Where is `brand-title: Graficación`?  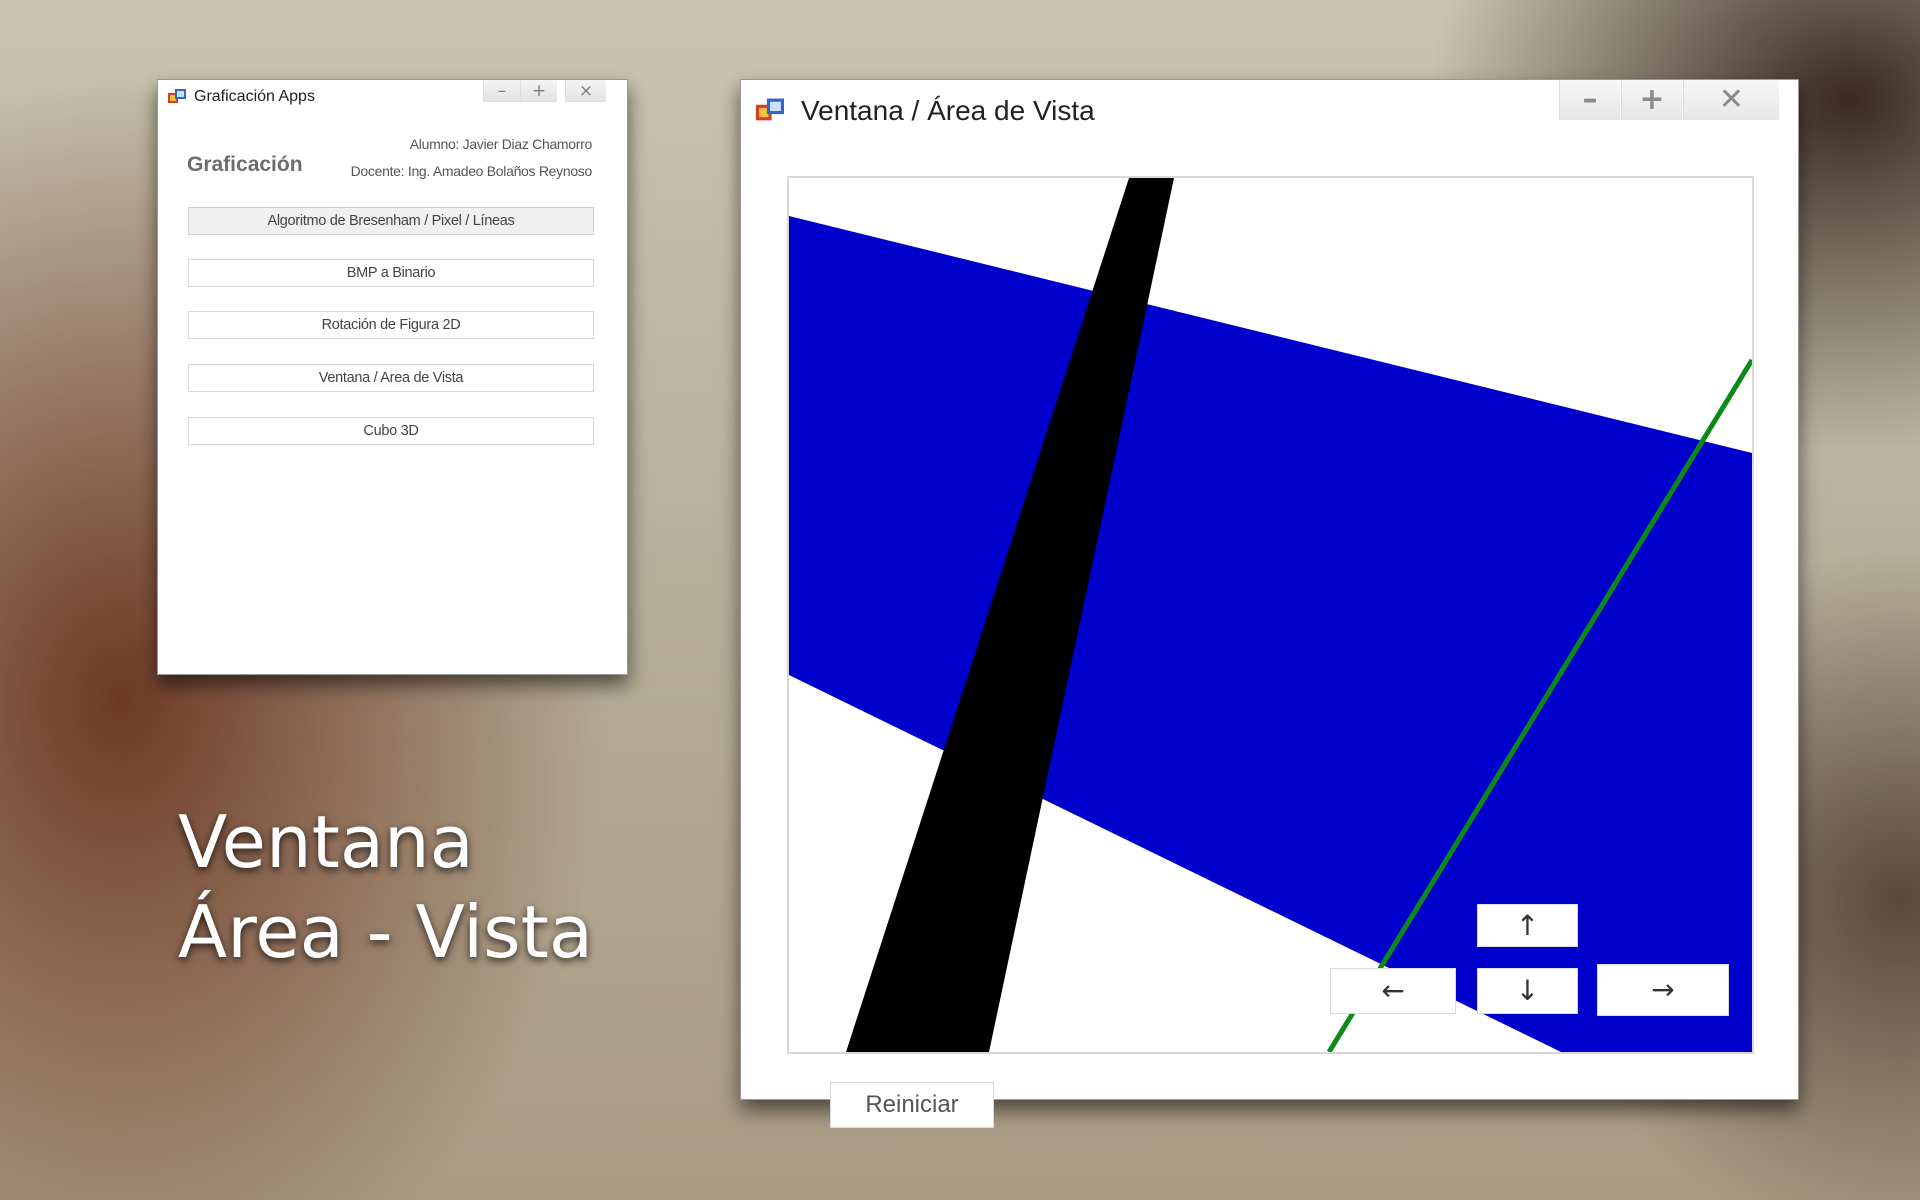
brand-title: Graficación is located at coordinates (245, 164).